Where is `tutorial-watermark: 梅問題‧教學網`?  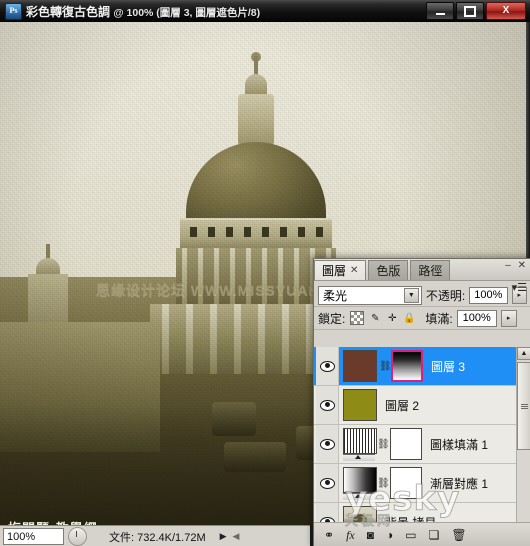 tutorial-watermark: 梅問題‧教學網 is located at coordinates (53, 521).